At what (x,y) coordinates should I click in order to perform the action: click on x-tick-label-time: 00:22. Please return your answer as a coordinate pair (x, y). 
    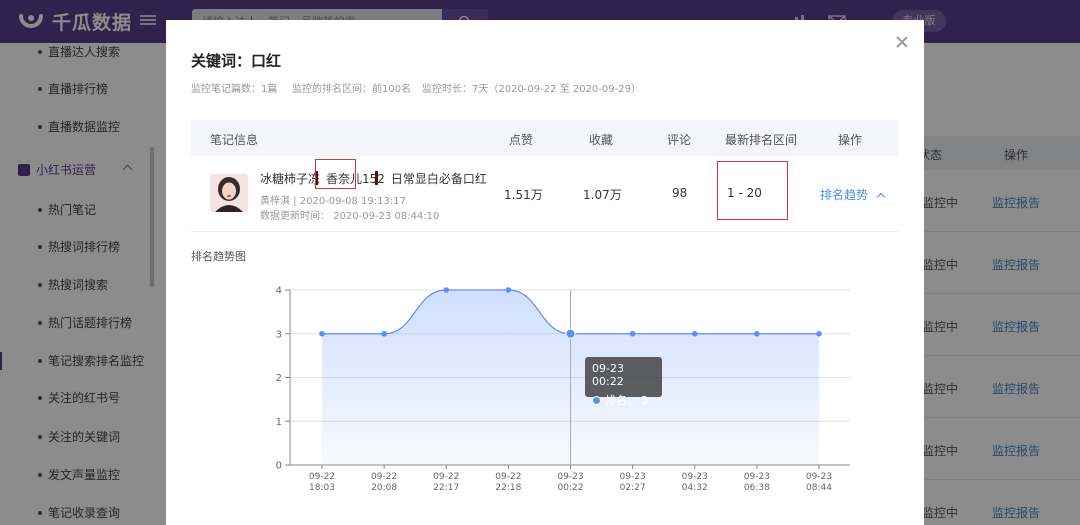
    Looking at the image, I should click on (571, 488).